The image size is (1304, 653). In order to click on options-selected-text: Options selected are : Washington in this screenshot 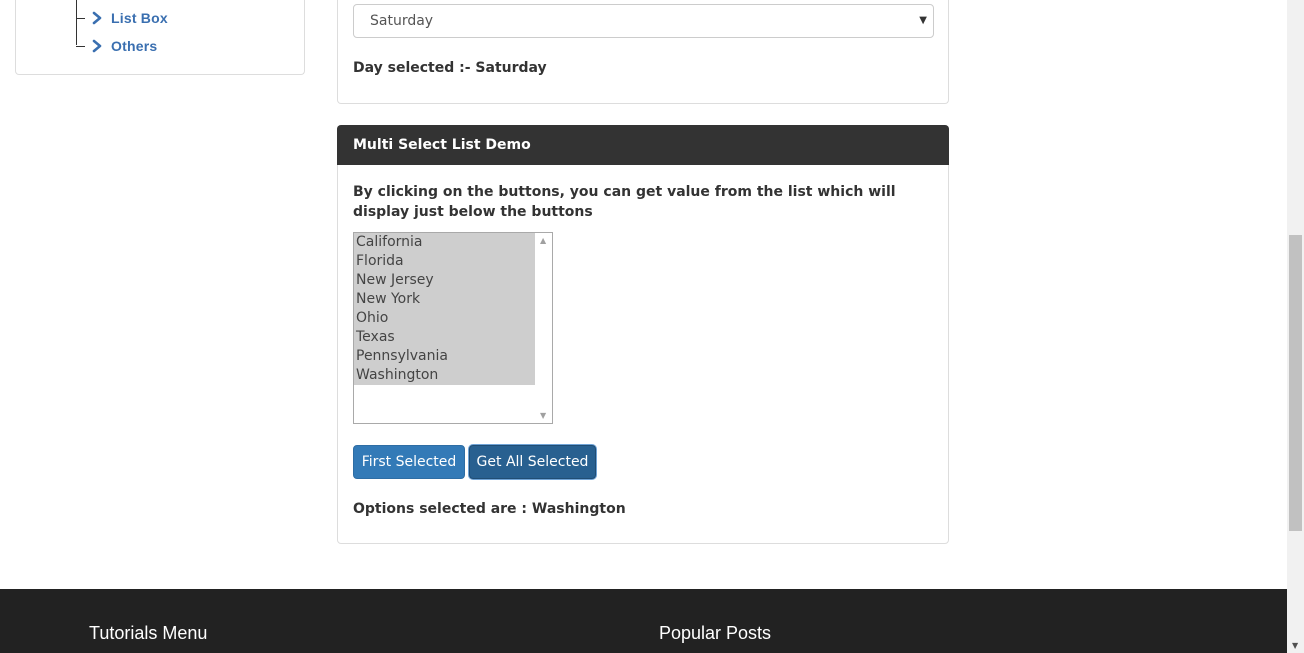, I will do `click(489, 509)`.